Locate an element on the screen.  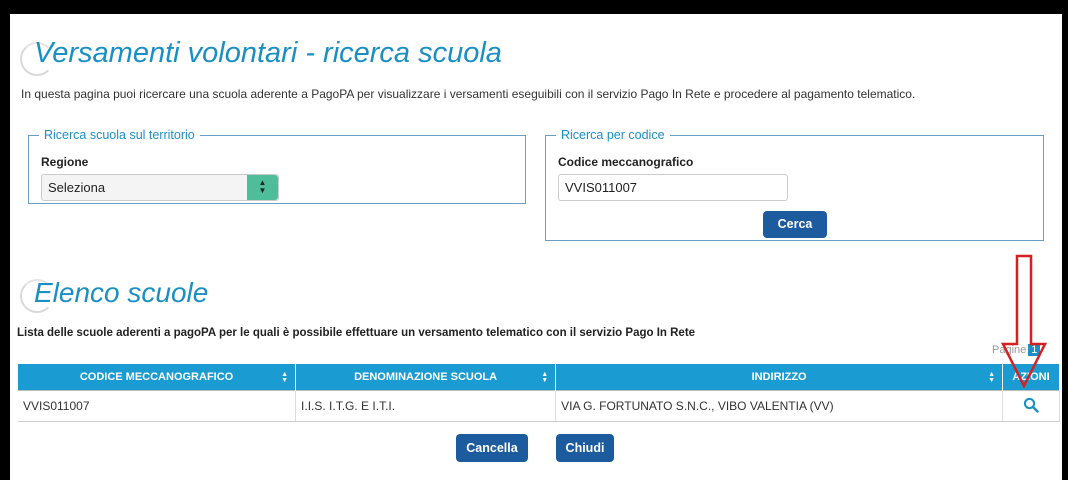
cell-denominazione: I.I.S. I.T.G. E I.T.I. is located at coordinates (426, 406).